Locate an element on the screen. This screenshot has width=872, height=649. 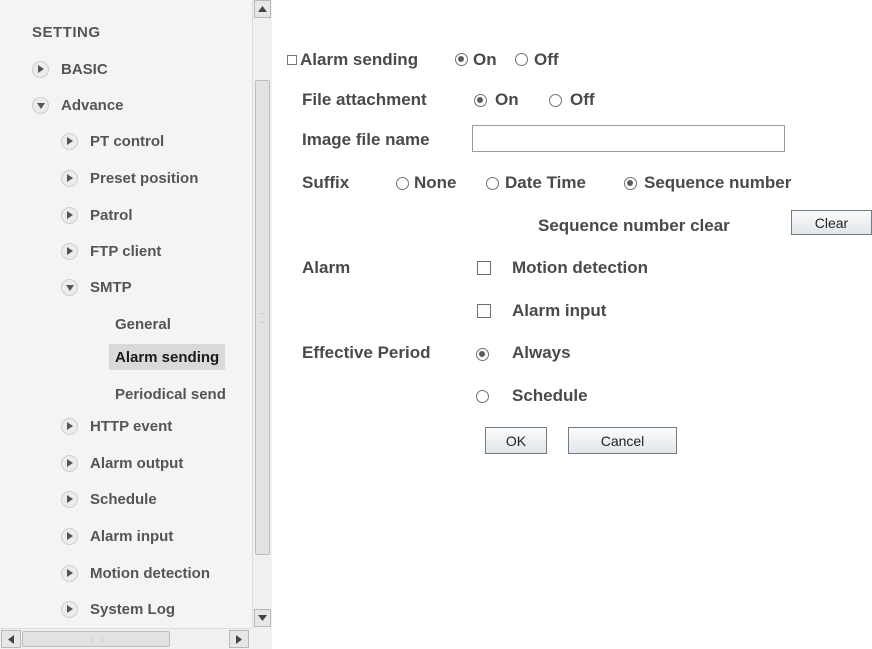
scroll-up-button is located at coordinates (262, 9).